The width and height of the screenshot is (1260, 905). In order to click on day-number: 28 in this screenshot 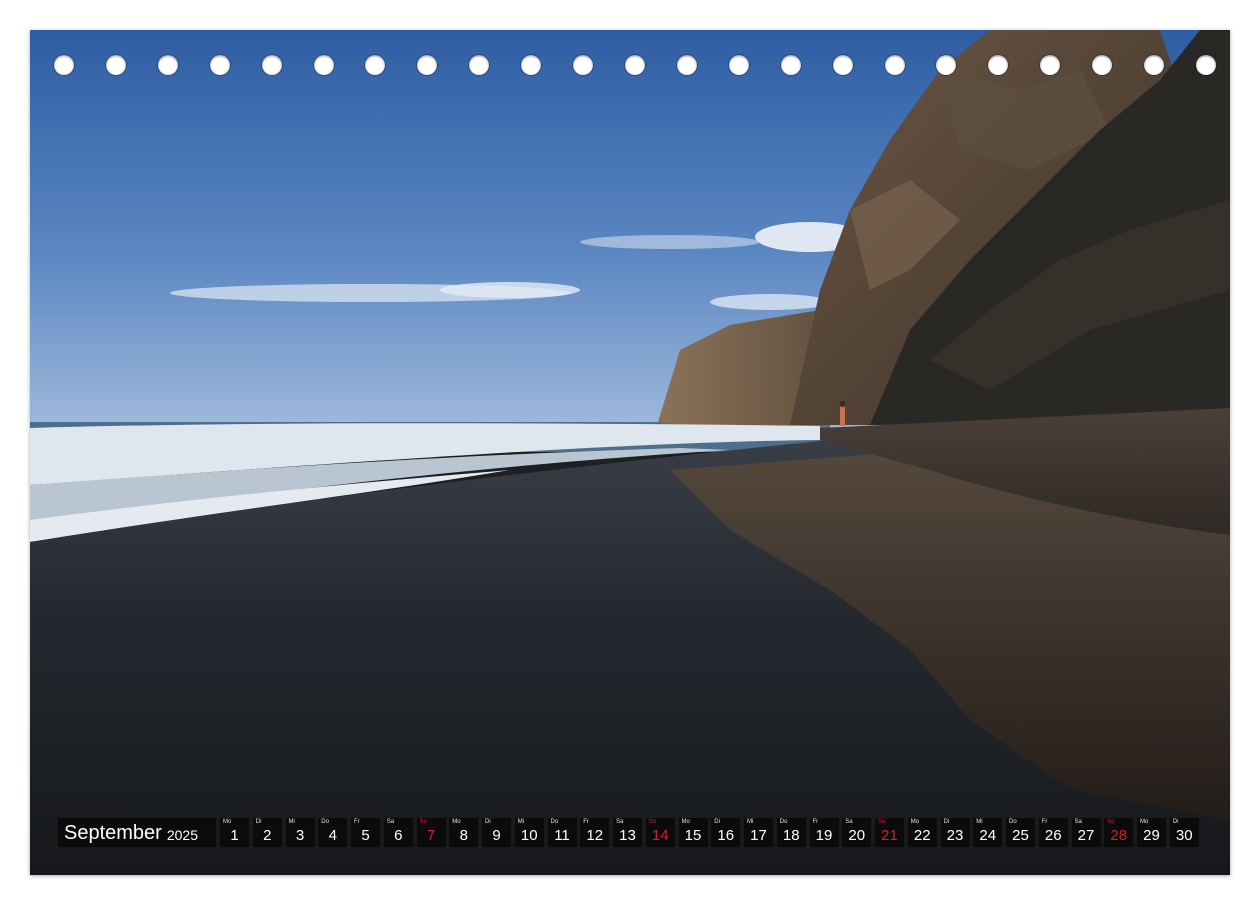, I will do `click(1119, 835)`.